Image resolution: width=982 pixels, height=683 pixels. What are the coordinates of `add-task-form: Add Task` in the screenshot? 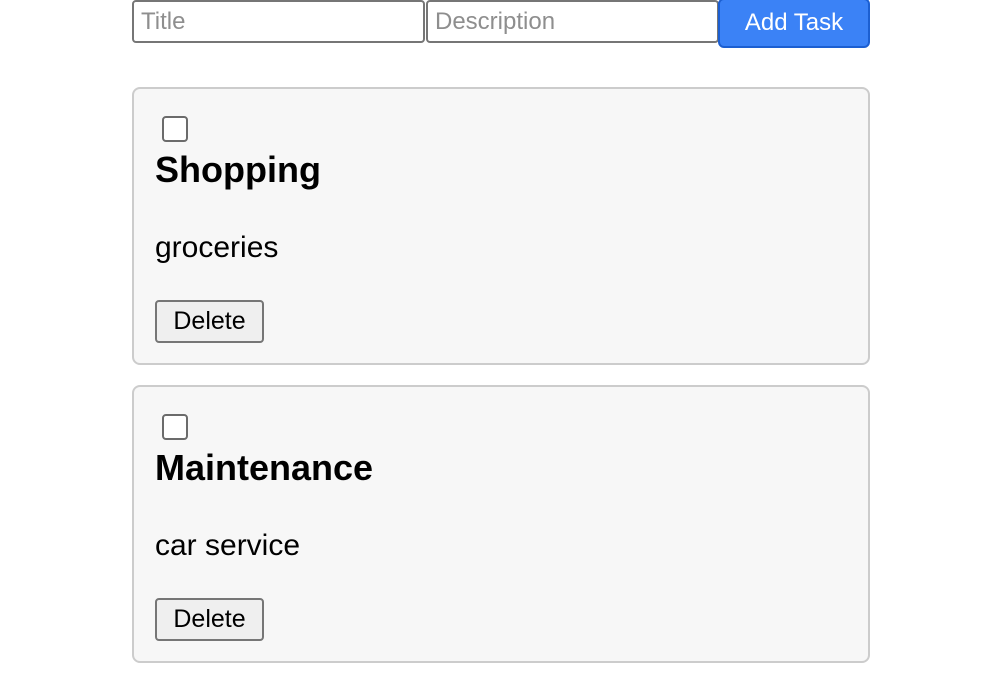 It's located at (501, 24).